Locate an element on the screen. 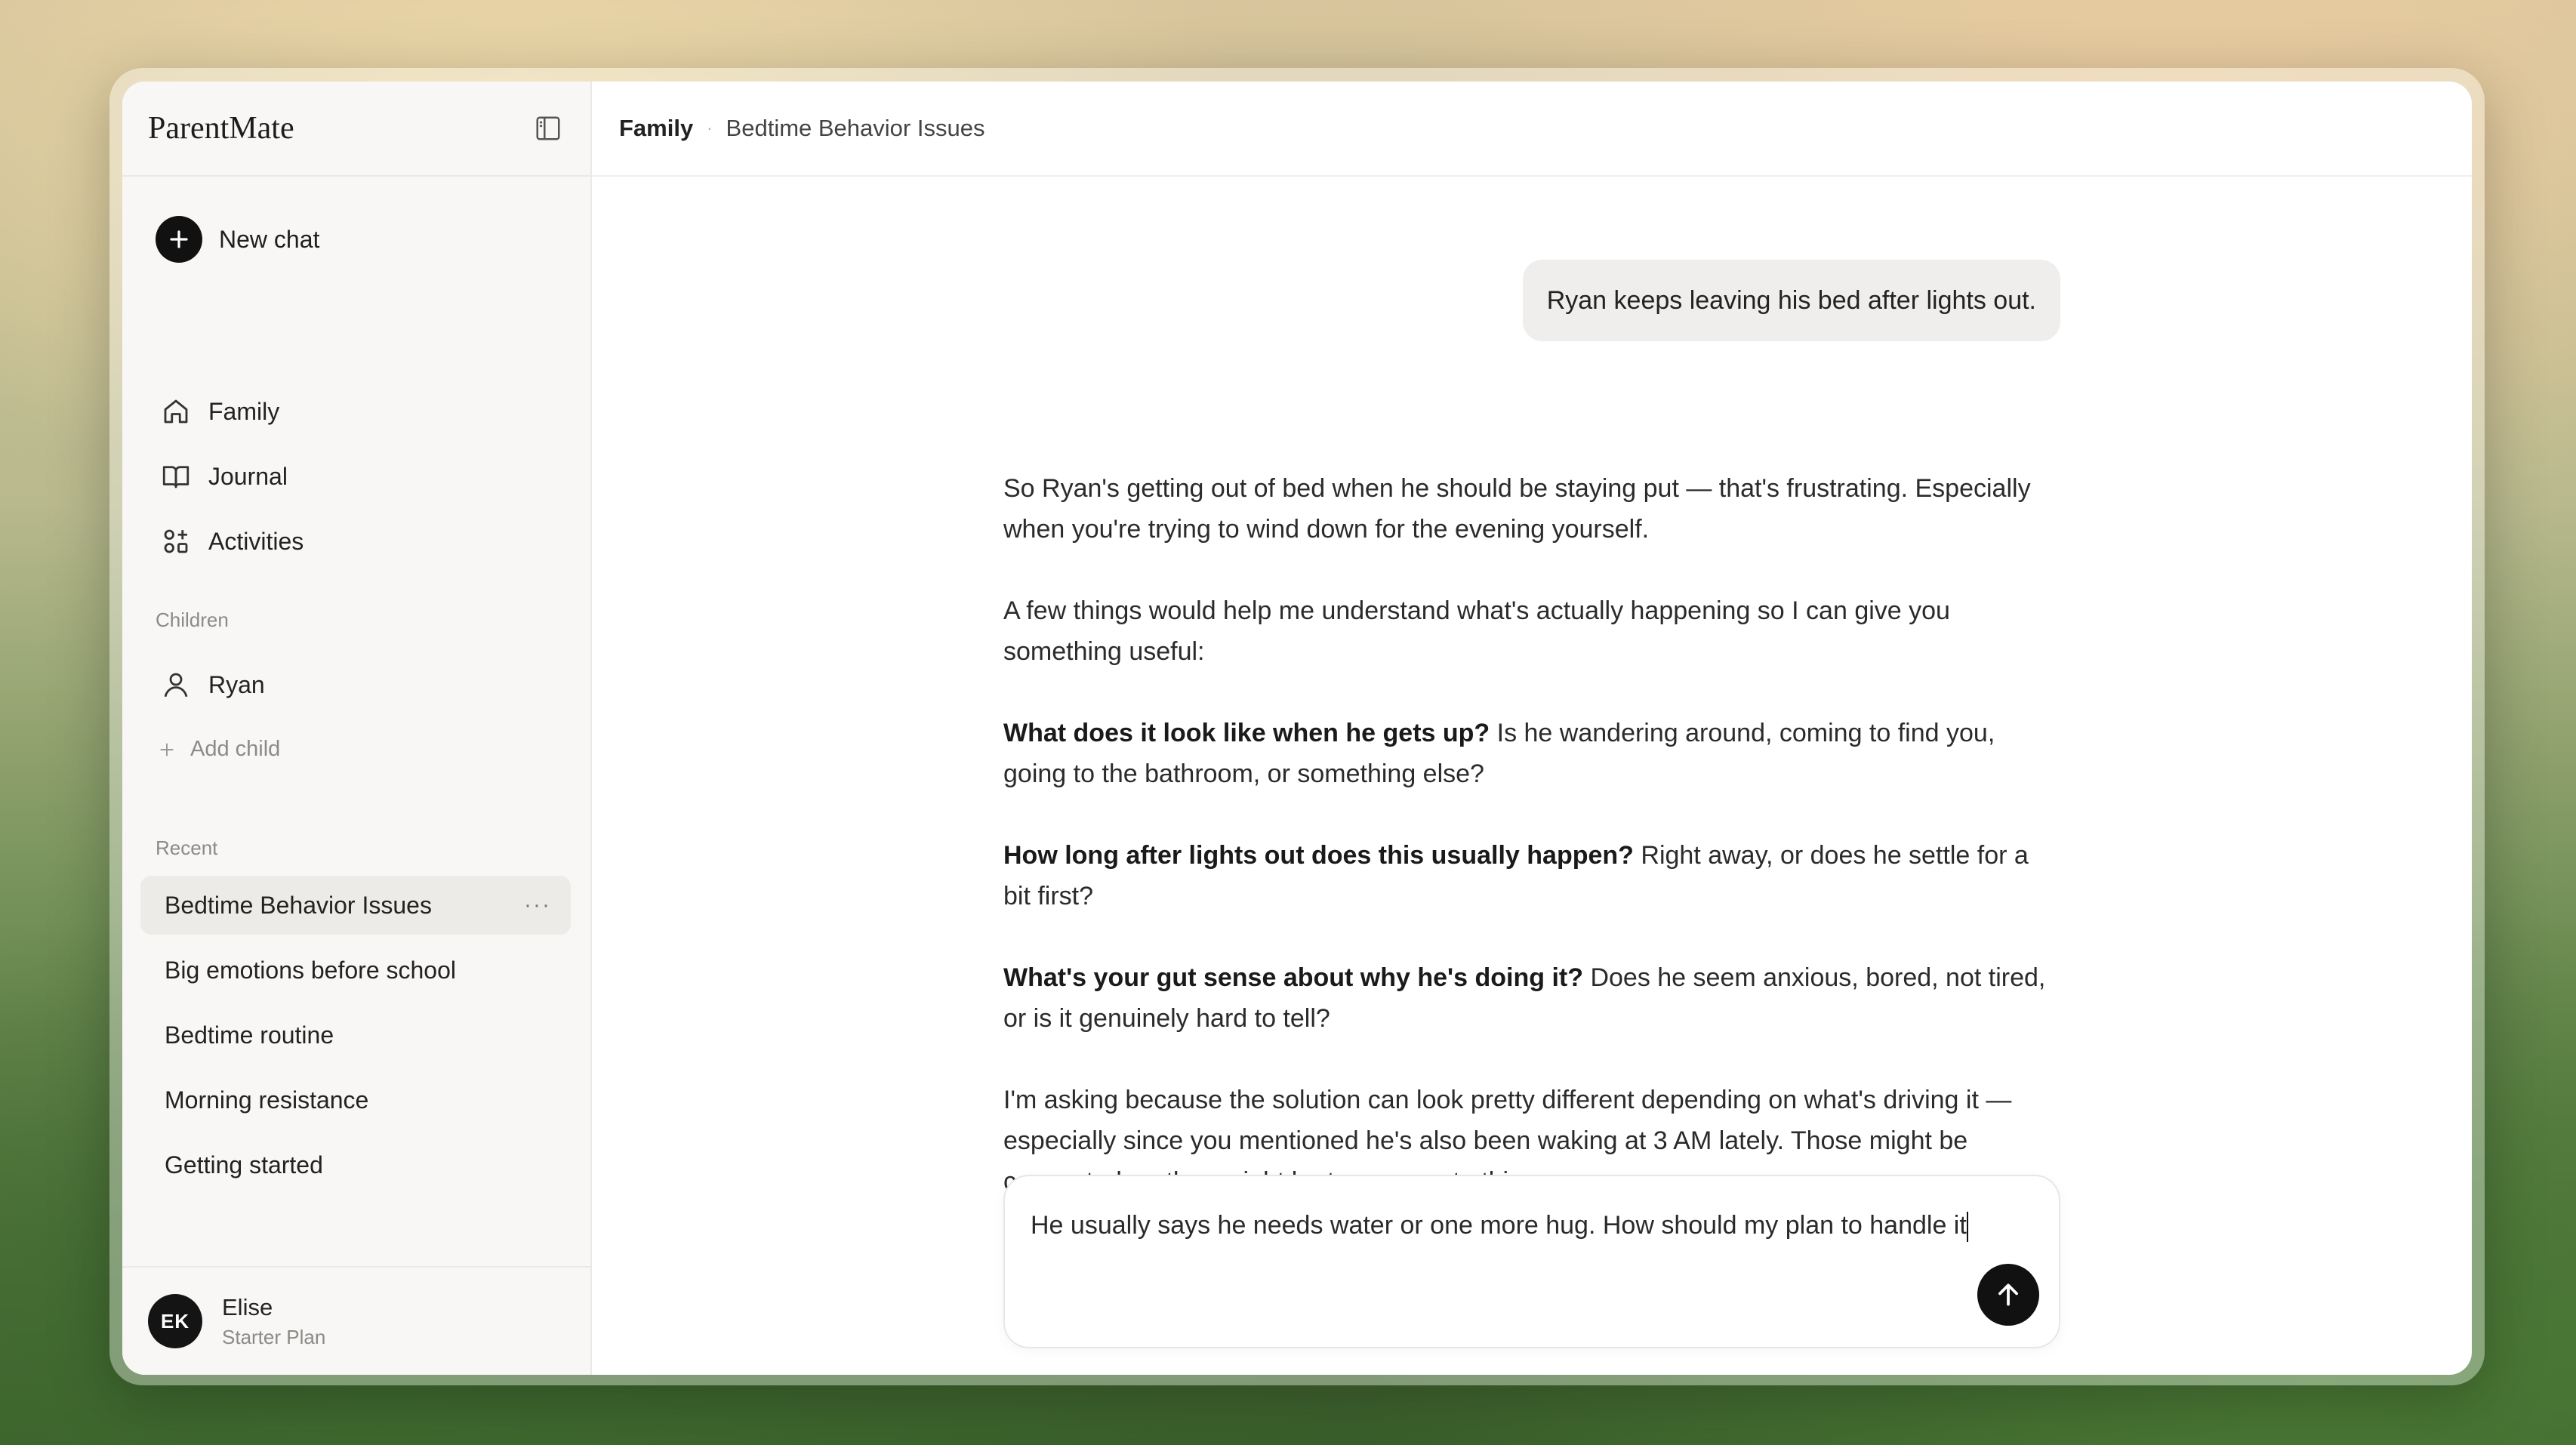 This screenshot has height=1445, width=2576. more-options-icon: ··· is located at coordinates (537, 905).